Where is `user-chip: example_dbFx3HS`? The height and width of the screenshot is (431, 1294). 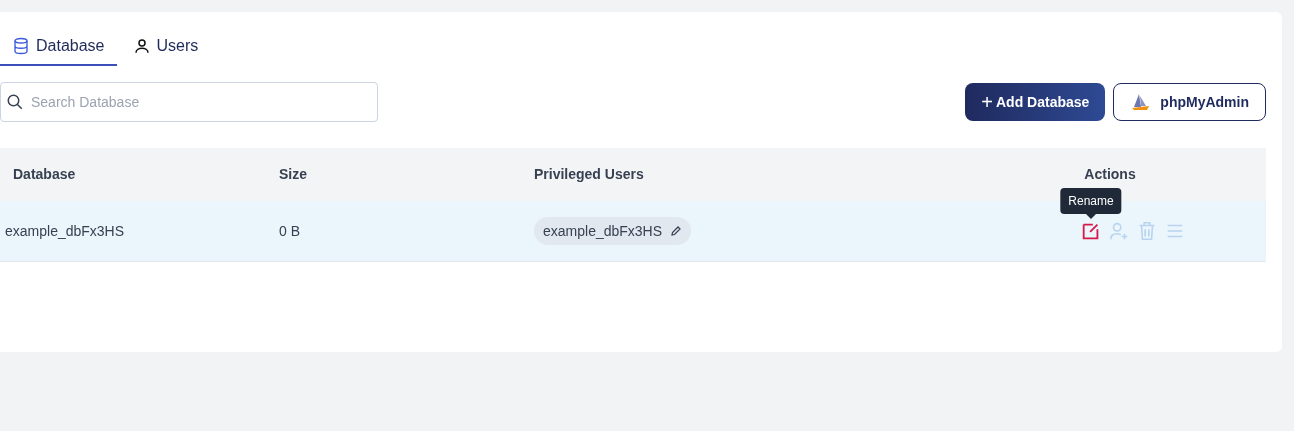
user-chip: example_dbFx3HS is located at coordinates (613, 231).